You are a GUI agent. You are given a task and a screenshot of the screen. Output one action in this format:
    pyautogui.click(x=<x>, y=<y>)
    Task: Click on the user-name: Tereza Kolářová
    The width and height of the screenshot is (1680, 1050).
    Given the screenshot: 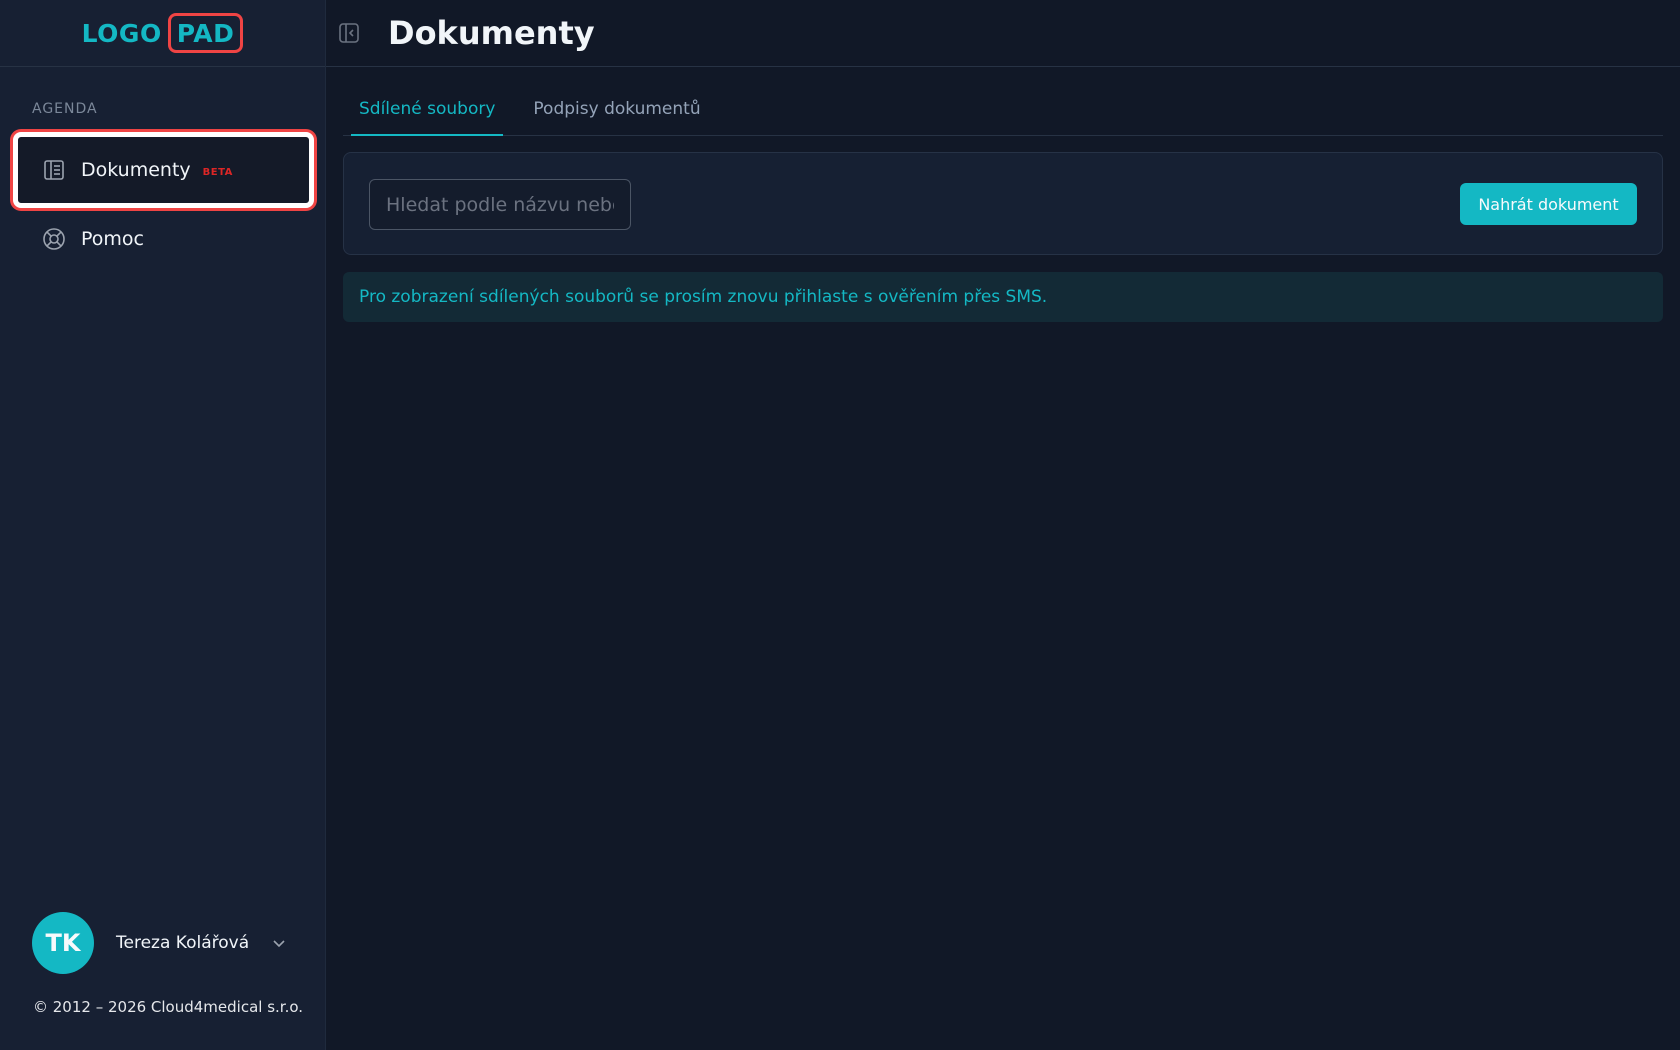 What is the action you would take?
    pyautogui.click(x=183, y=943)
    